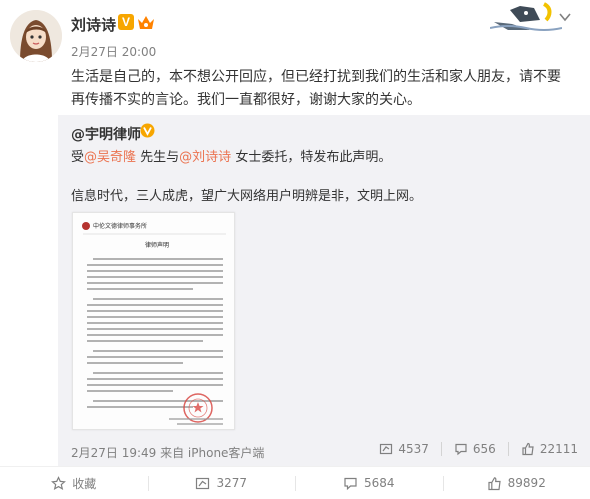 The image size is (590, 499). What do you see at coordinates (484, 449) in the screenshot?
I see `comment-count: 656` at bounding box center [484, 449].